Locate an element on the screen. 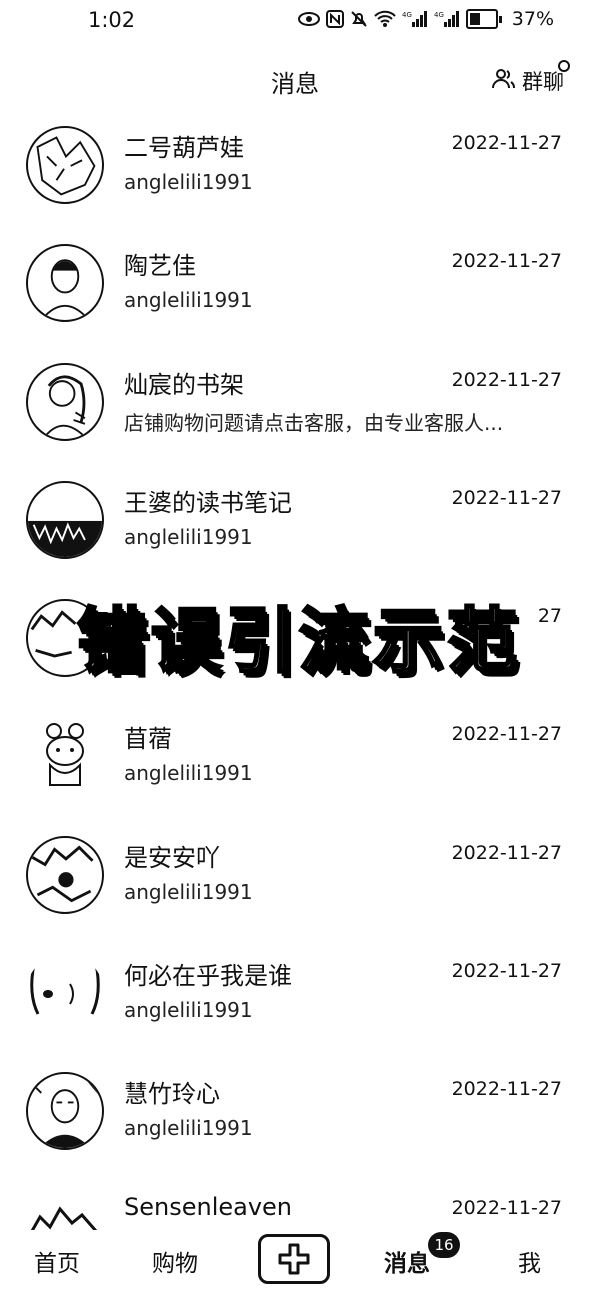 Image resolution: width=590 pixels, height=1293 pixels. eye-icon is located at coordinates (308, 19).